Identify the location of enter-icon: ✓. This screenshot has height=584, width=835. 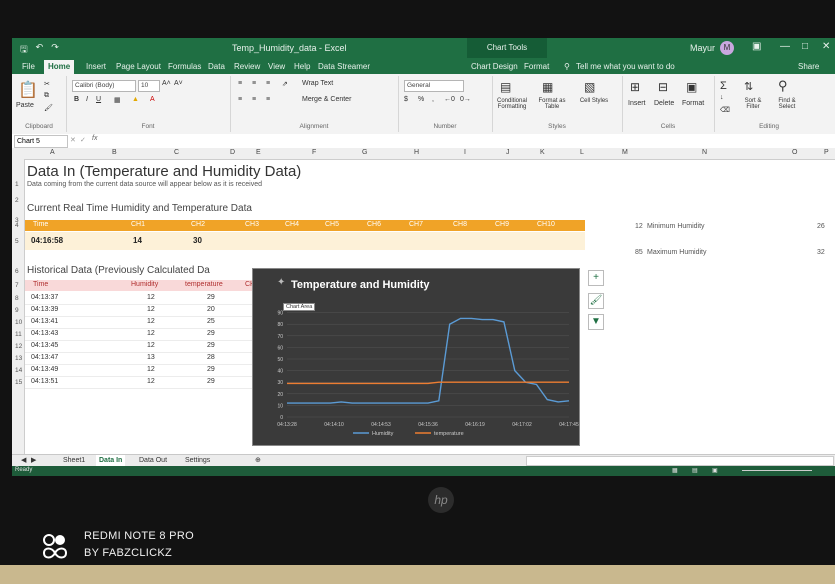
(83, 140).